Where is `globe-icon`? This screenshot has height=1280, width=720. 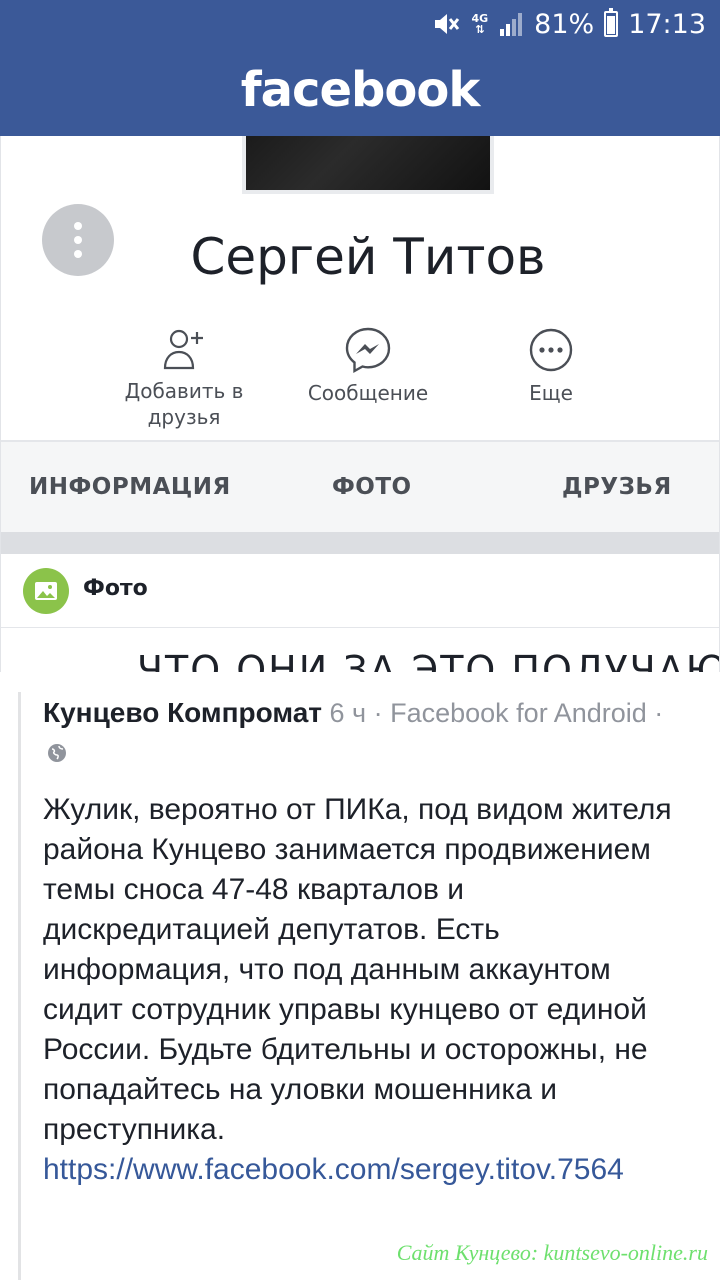
globe-icon is located at coordinates (57, 752).